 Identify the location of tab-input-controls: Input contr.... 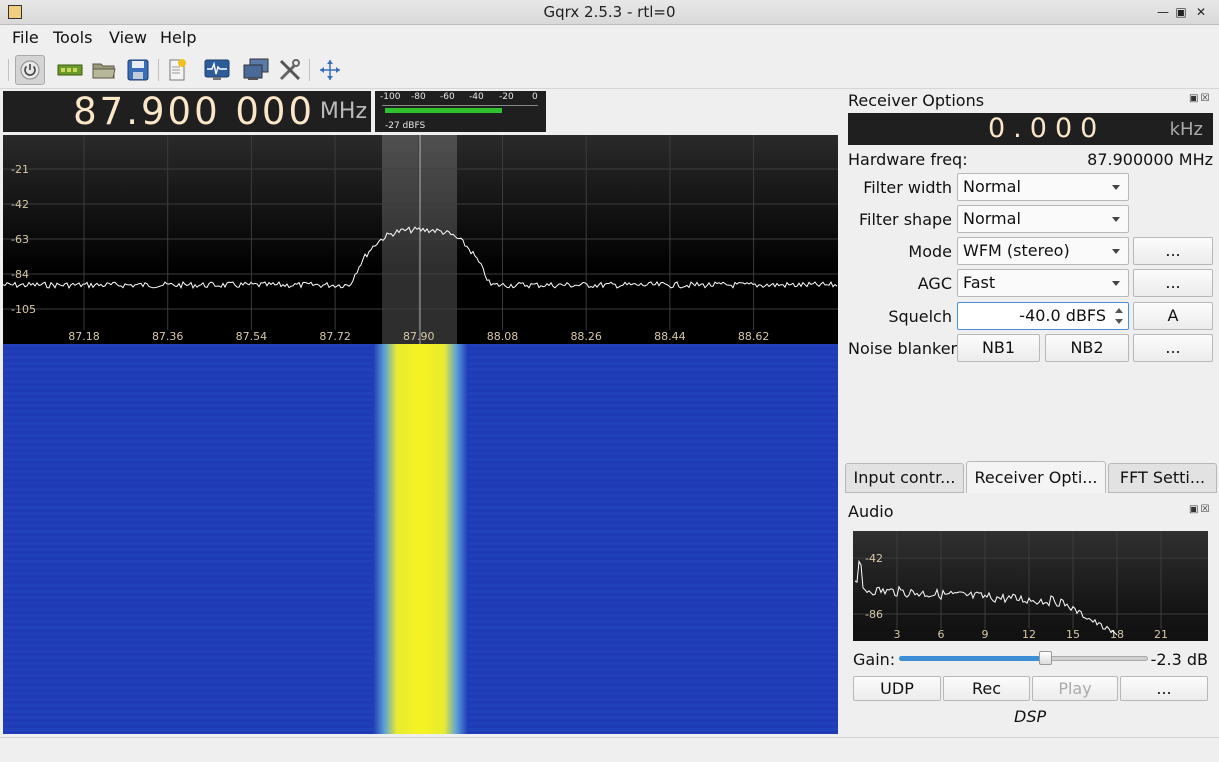
(904, 478).